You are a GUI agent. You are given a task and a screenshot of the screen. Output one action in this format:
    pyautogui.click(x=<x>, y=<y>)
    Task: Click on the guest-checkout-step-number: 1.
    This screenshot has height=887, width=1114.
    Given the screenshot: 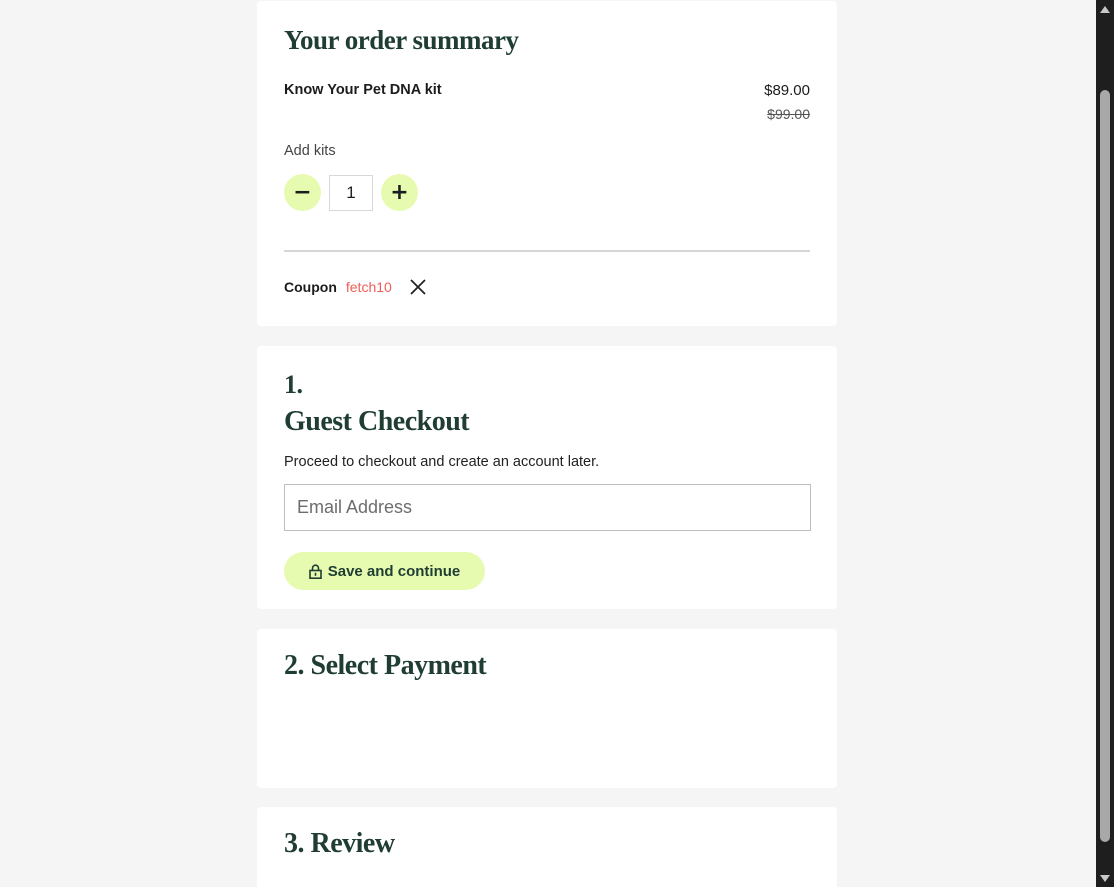 What is the action you would take?
    pyautogui.click(x=293, y=384)
    